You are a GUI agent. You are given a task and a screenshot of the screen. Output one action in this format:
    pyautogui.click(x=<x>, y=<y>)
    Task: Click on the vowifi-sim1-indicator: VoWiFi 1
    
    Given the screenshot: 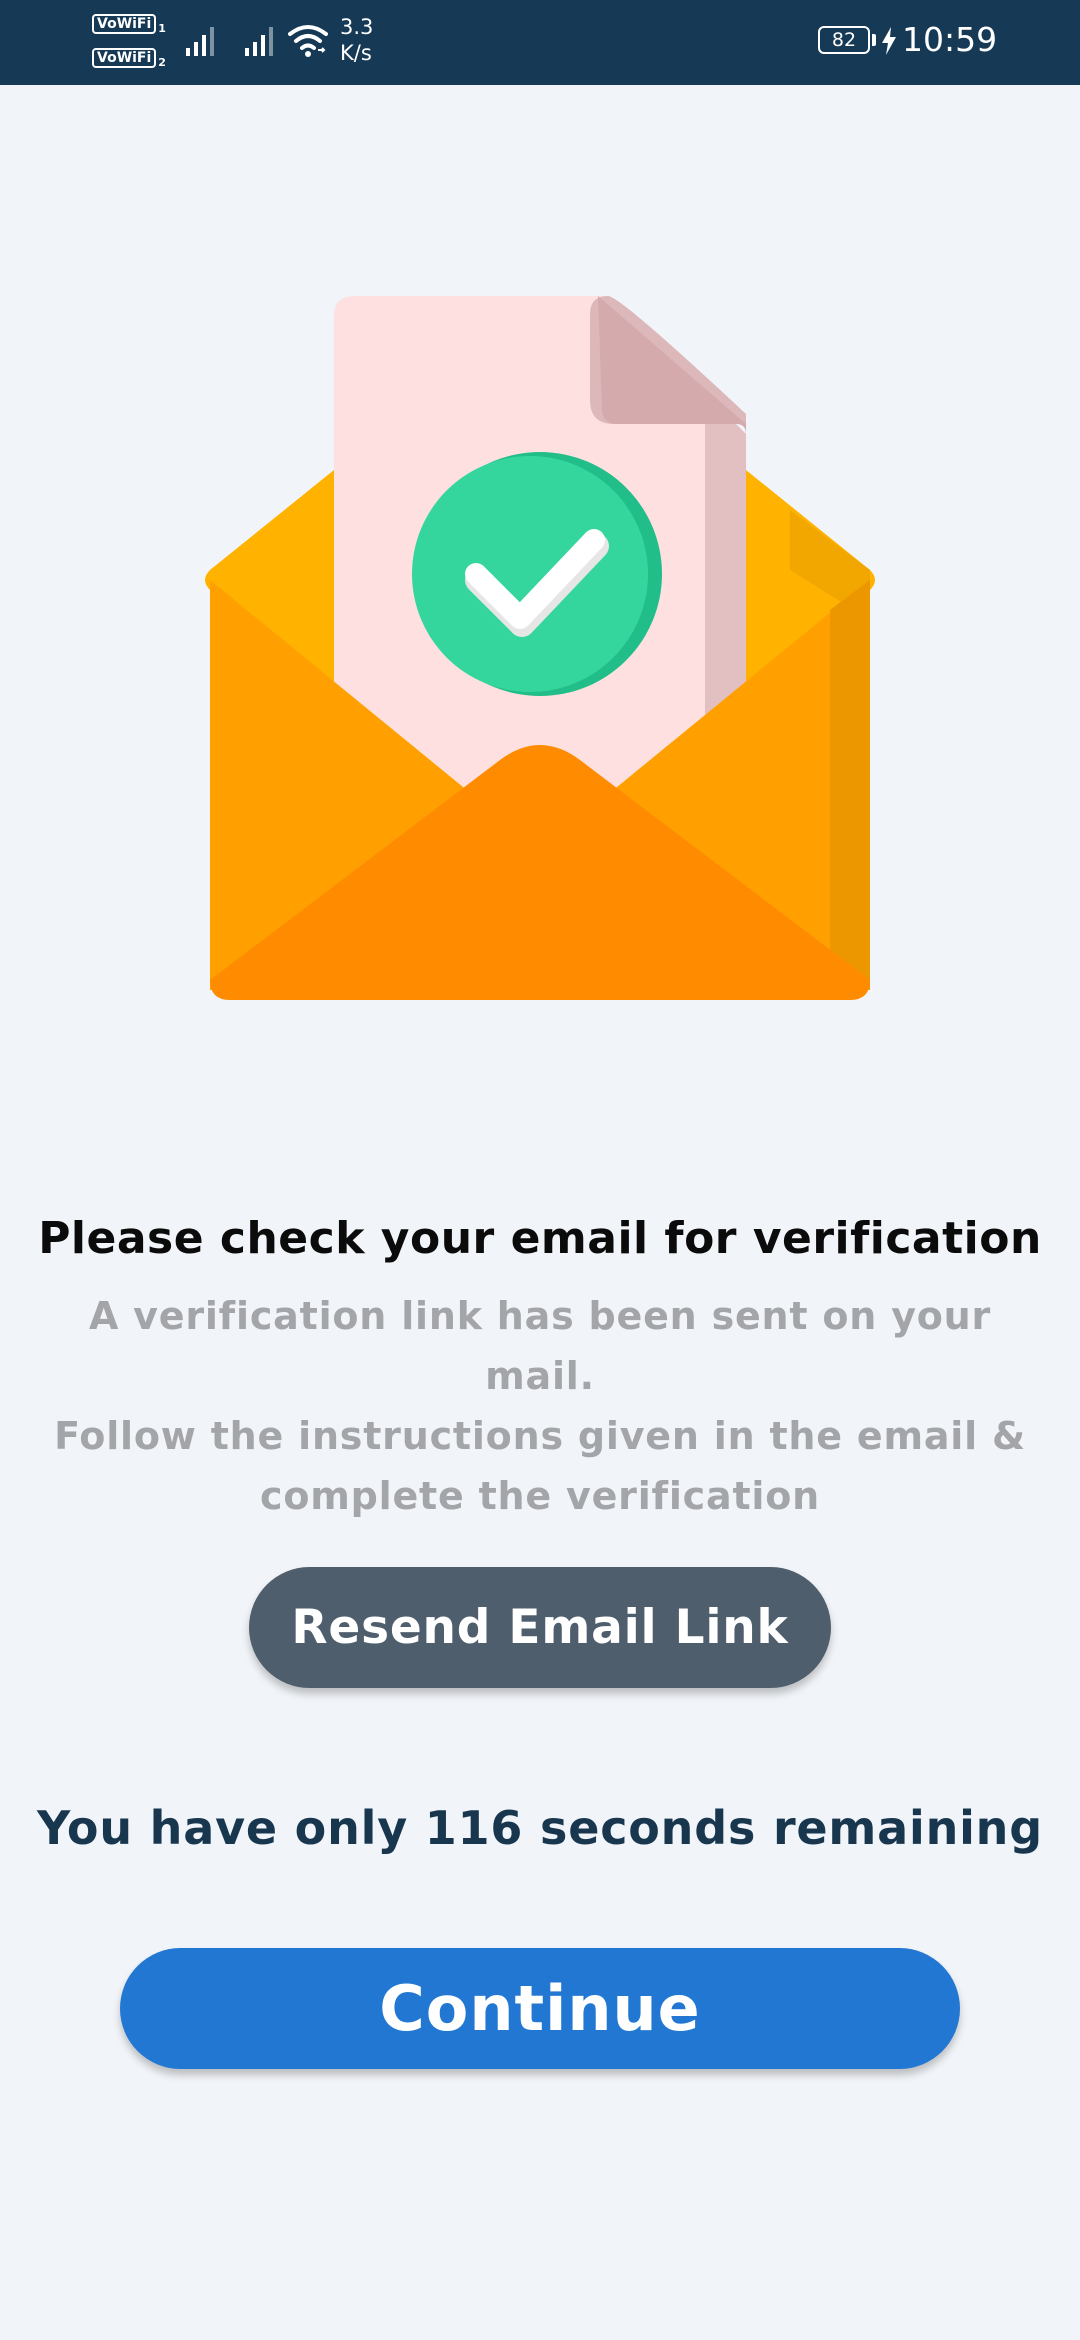 What is the action you would take?
    pyautogui.click(x=129, y=24)
    